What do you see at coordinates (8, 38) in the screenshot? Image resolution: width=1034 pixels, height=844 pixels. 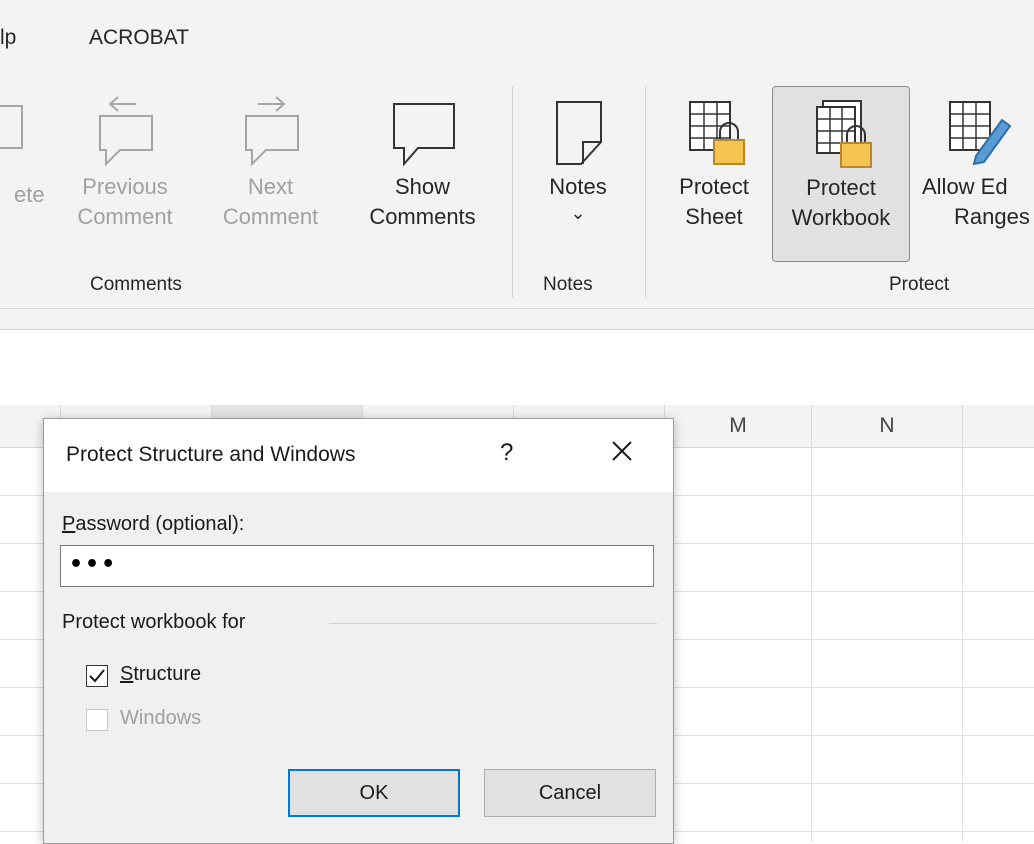 I see `tab-help: lp` at bounding box center [8, 38].